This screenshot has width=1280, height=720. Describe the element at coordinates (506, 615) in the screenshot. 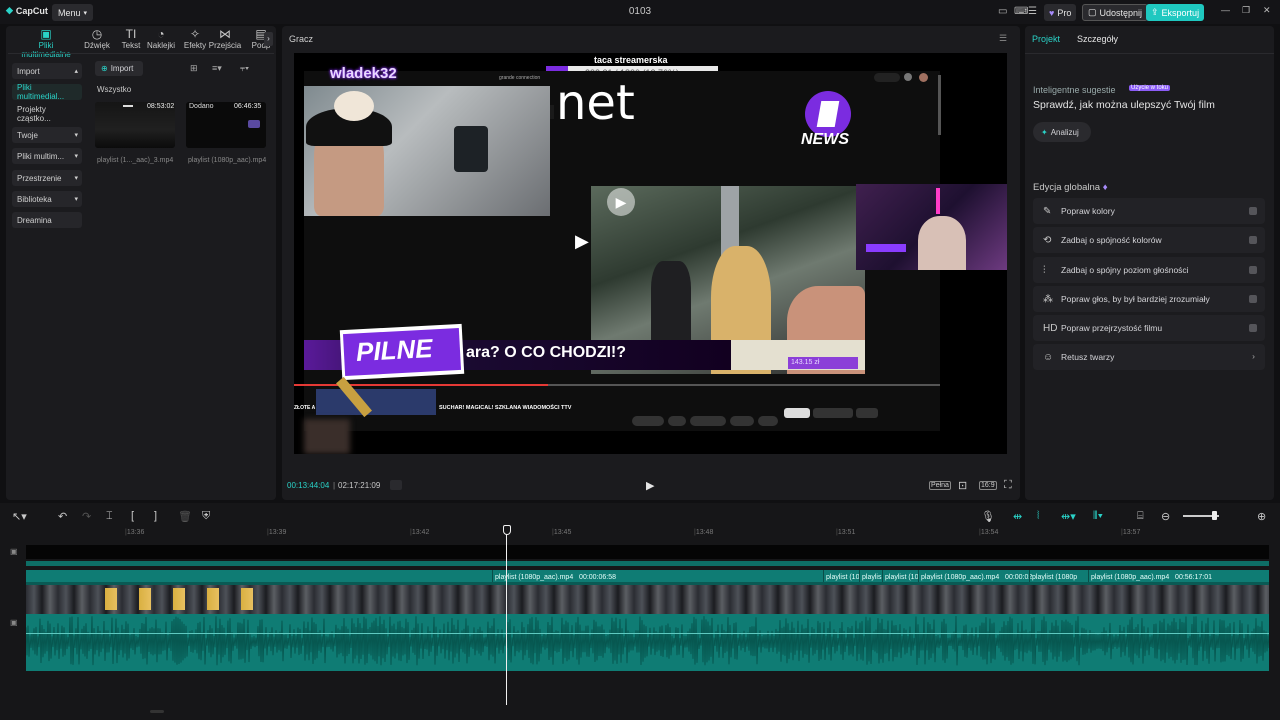

I see `playhead` at that location.